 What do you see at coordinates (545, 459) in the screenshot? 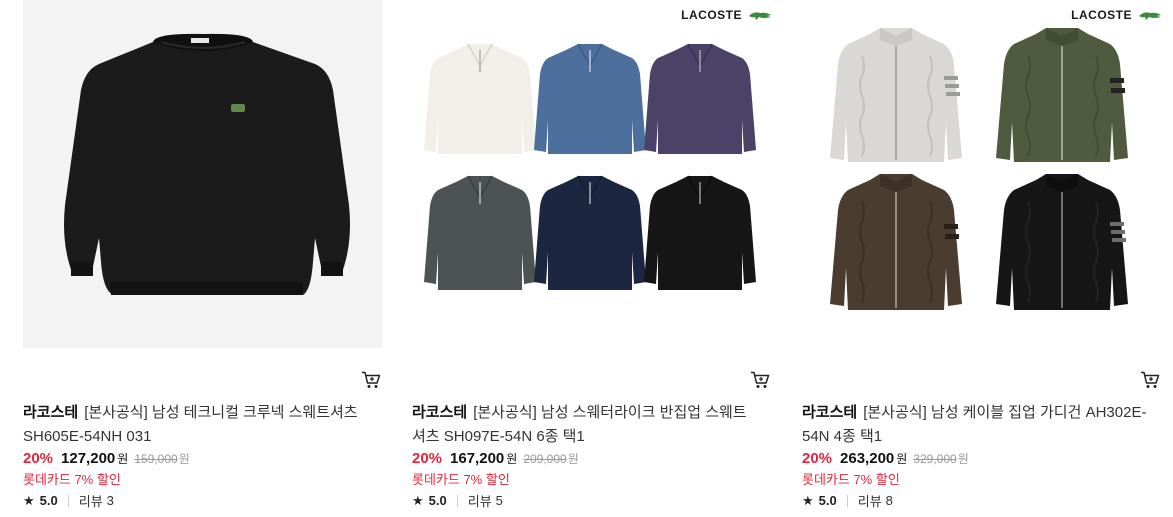
I see `original-price: 209,000` at bounding box center [545, 459].